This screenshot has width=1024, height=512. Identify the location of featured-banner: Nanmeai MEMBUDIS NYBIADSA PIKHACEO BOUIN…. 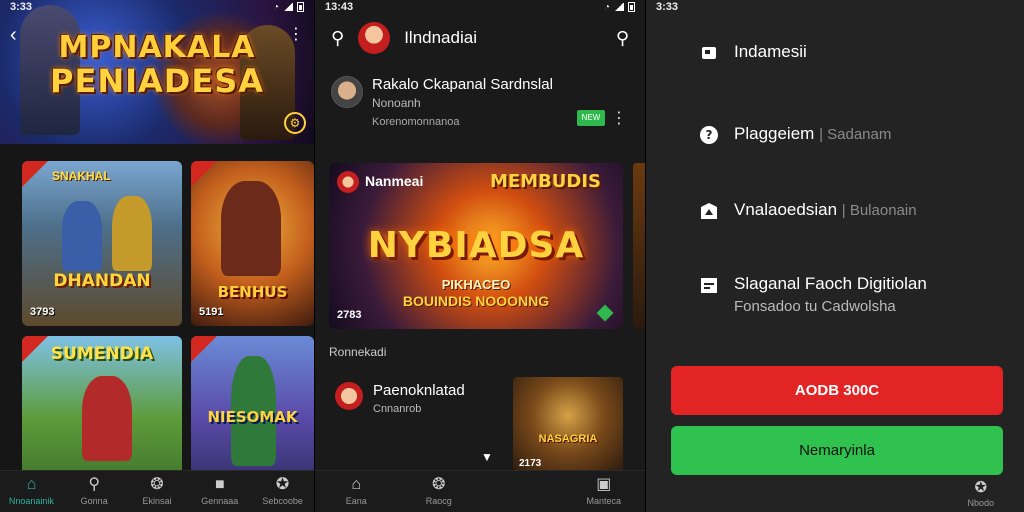
(476, 246).